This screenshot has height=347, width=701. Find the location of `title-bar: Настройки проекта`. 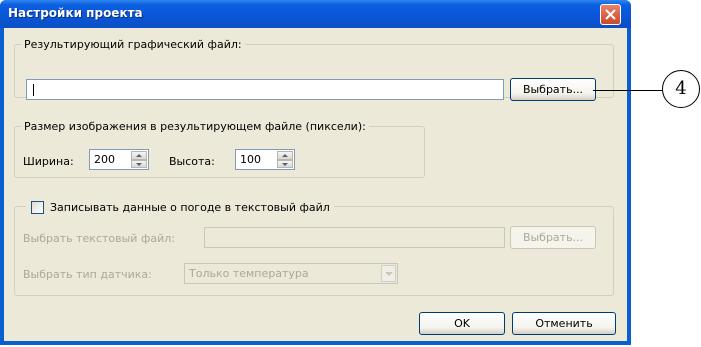

title-bar: Настройки проекта is located at coordinates (315, 14).